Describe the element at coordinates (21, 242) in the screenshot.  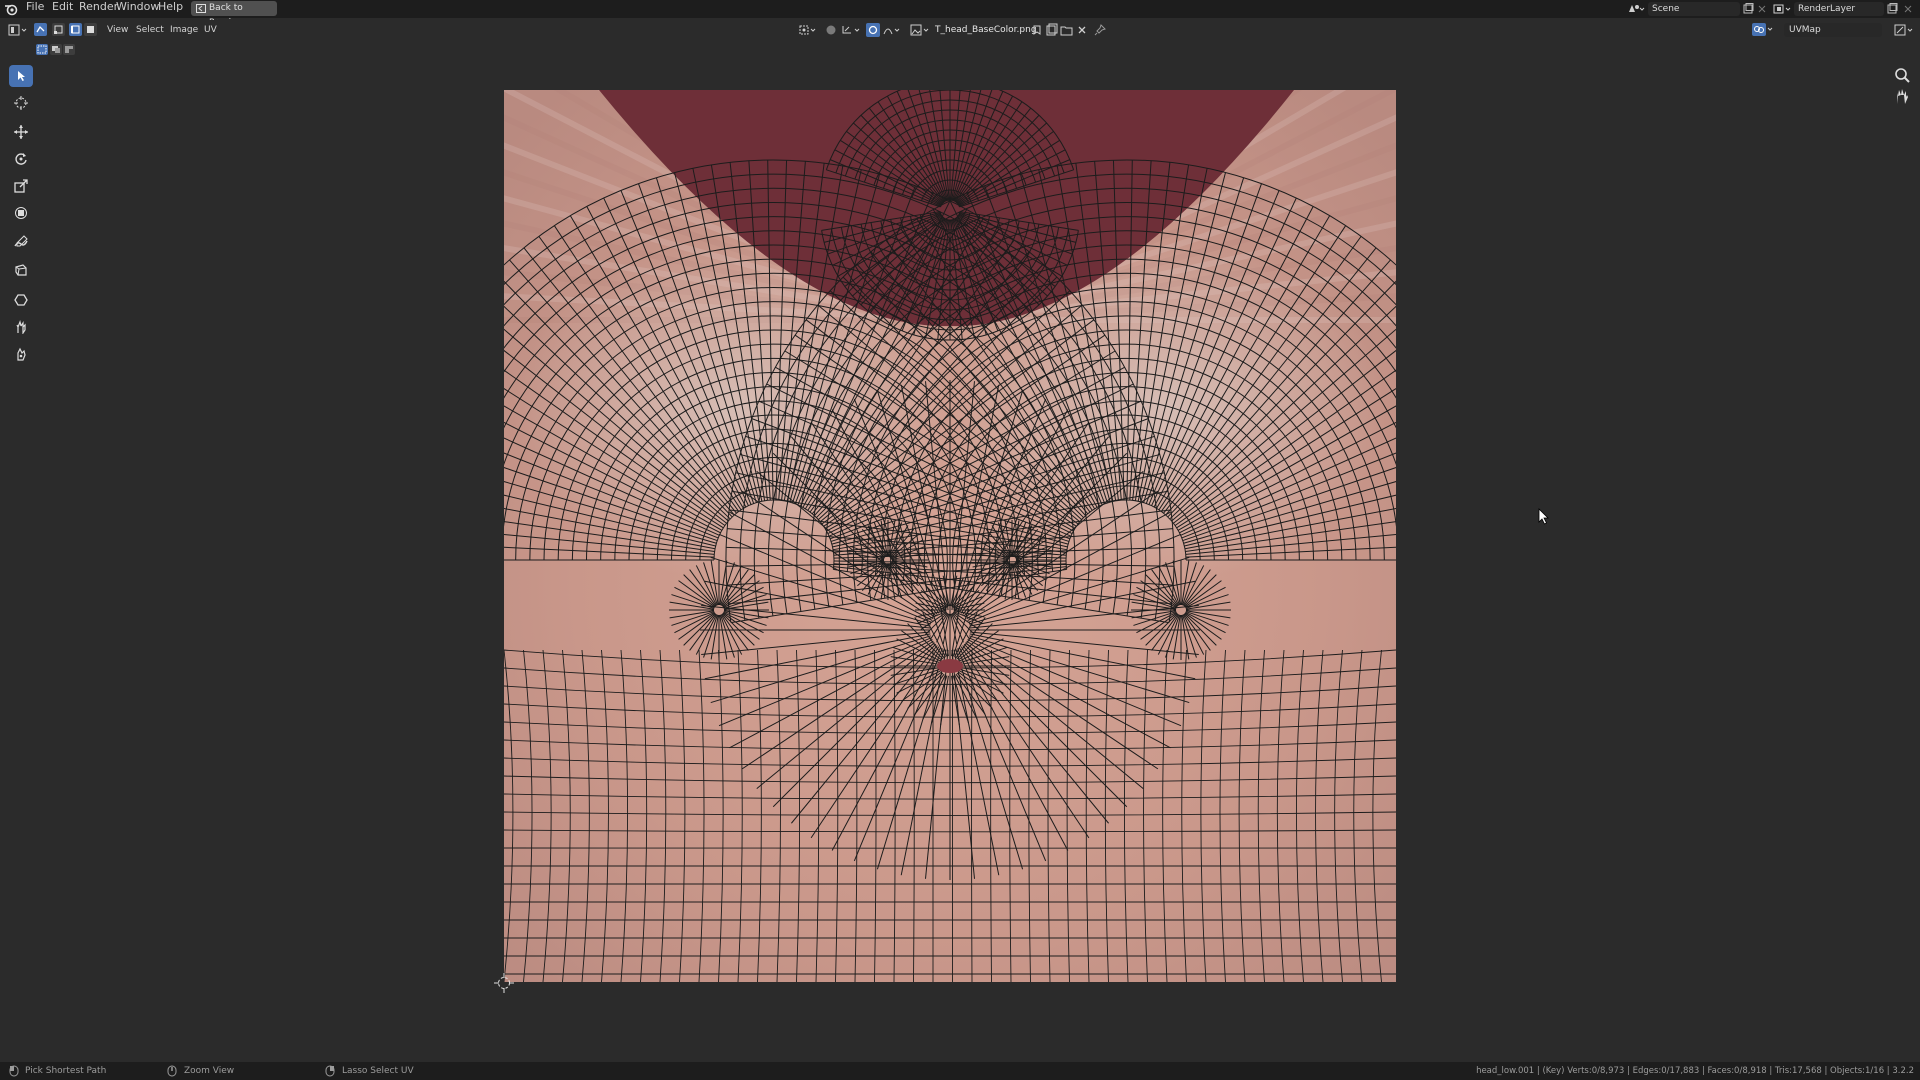
I see `tool-annotate` at that location.